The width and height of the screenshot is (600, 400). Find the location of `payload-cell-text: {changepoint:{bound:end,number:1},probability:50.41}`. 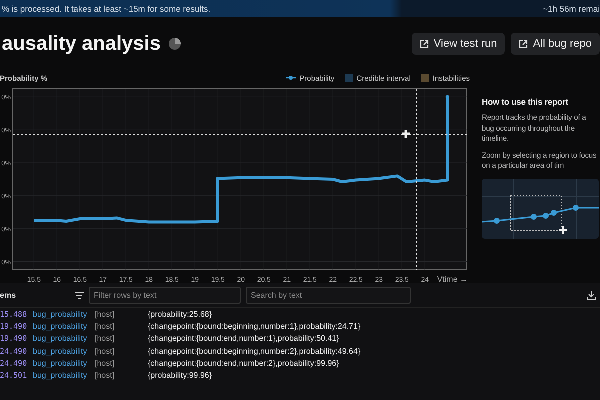

payload-cell-text: {changepoint:{bound:end,number:1},probability:50.41} is located at coordinates (244, 339).